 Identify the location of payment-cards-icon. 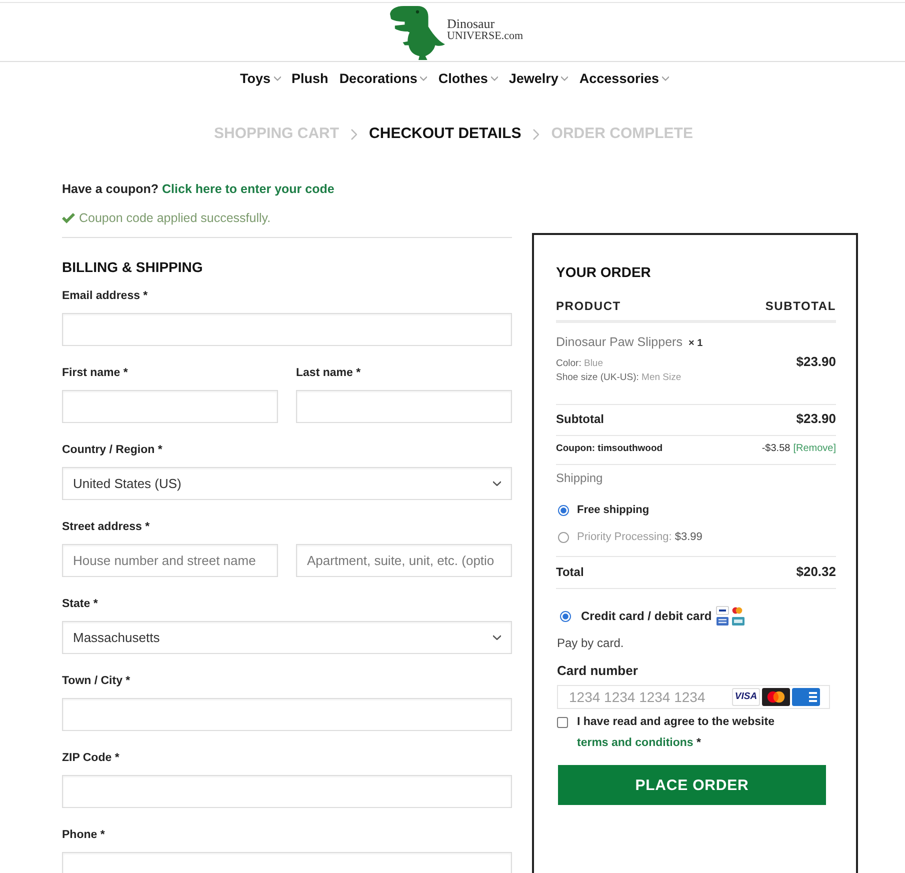
(730, 616).